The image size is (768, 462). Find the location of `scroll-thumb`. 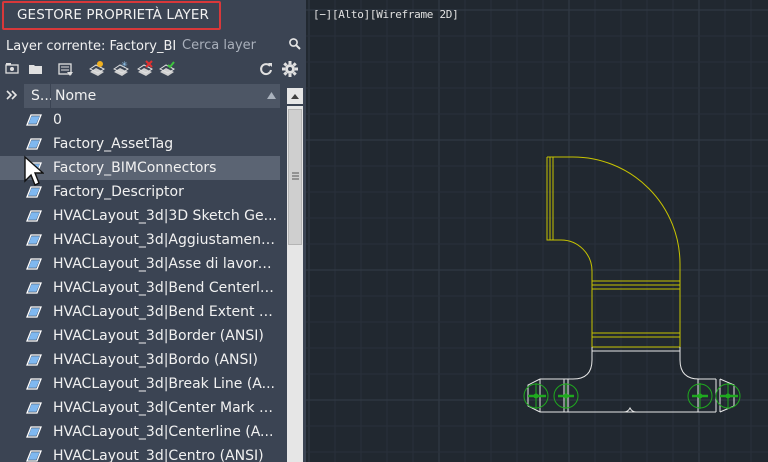

scroll-thumb is located at coordinates (295, 177).